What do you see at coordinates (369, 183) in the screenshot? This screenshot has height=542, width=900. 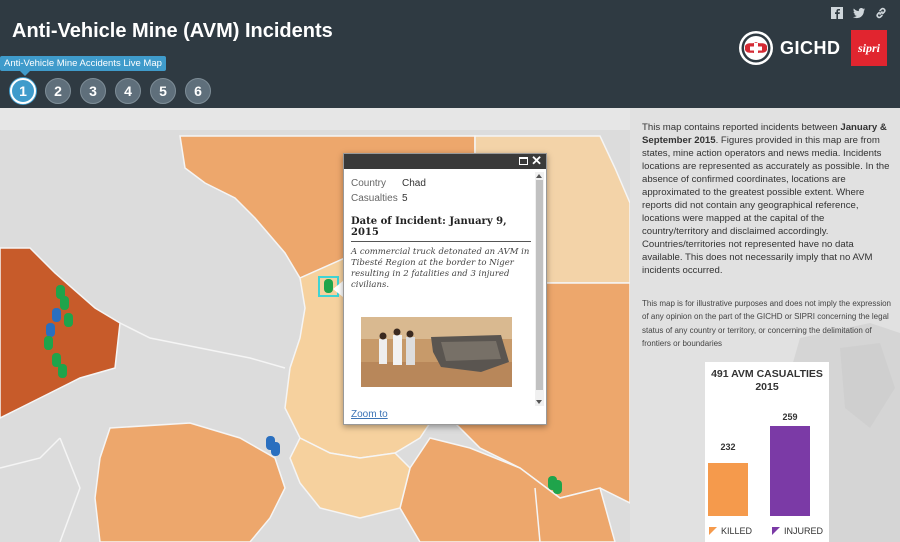 I see `field-label: Country` at bounding box center [369, 183].